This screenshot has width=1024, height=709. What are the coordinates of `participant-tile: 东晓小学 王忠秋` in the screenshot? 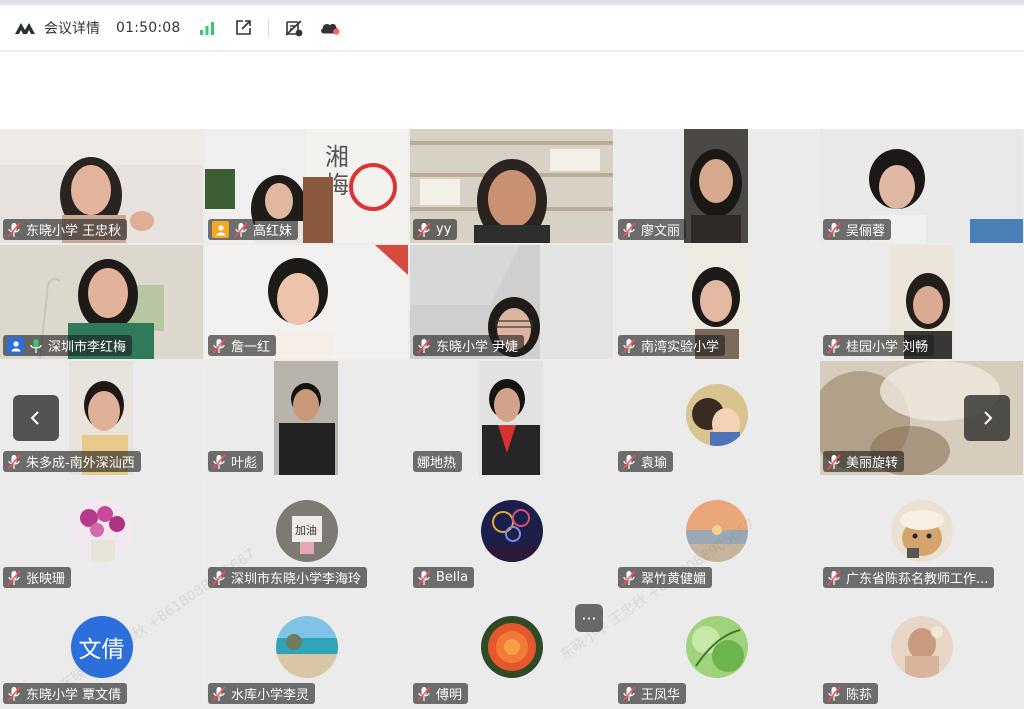 It's located at (101, 186).